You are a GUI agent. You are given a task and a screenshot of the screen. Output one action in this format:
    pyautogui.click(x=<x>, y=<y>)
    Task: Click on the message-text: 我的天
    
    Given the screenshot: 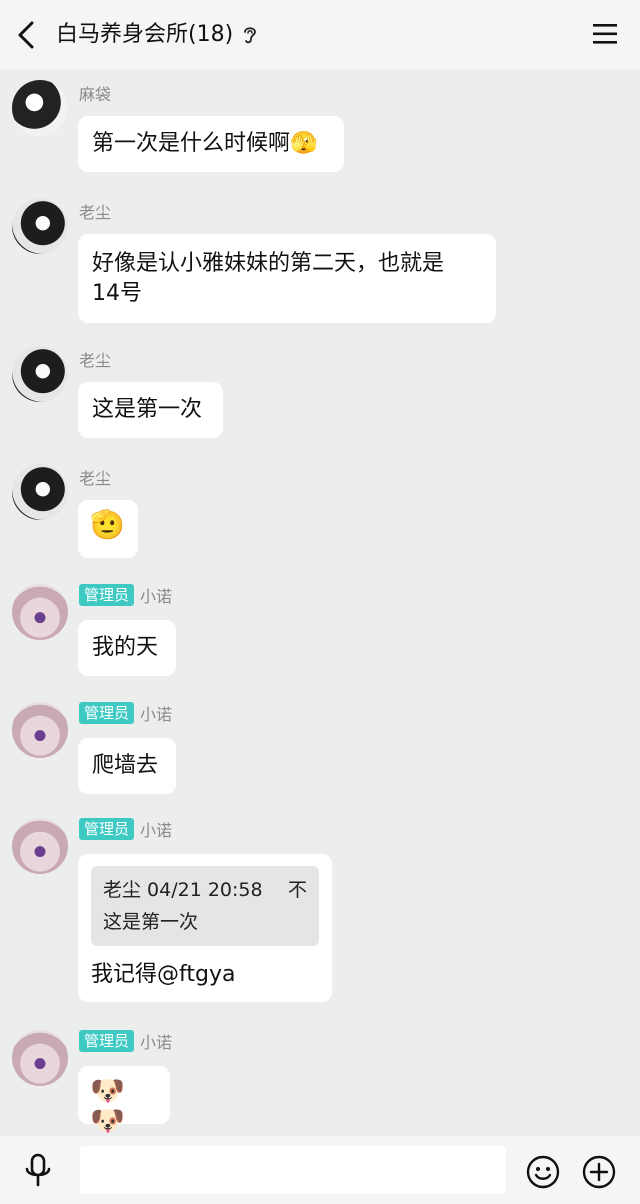 What is the action you would take?
    pyautogui.click(x=125, y=647)
    